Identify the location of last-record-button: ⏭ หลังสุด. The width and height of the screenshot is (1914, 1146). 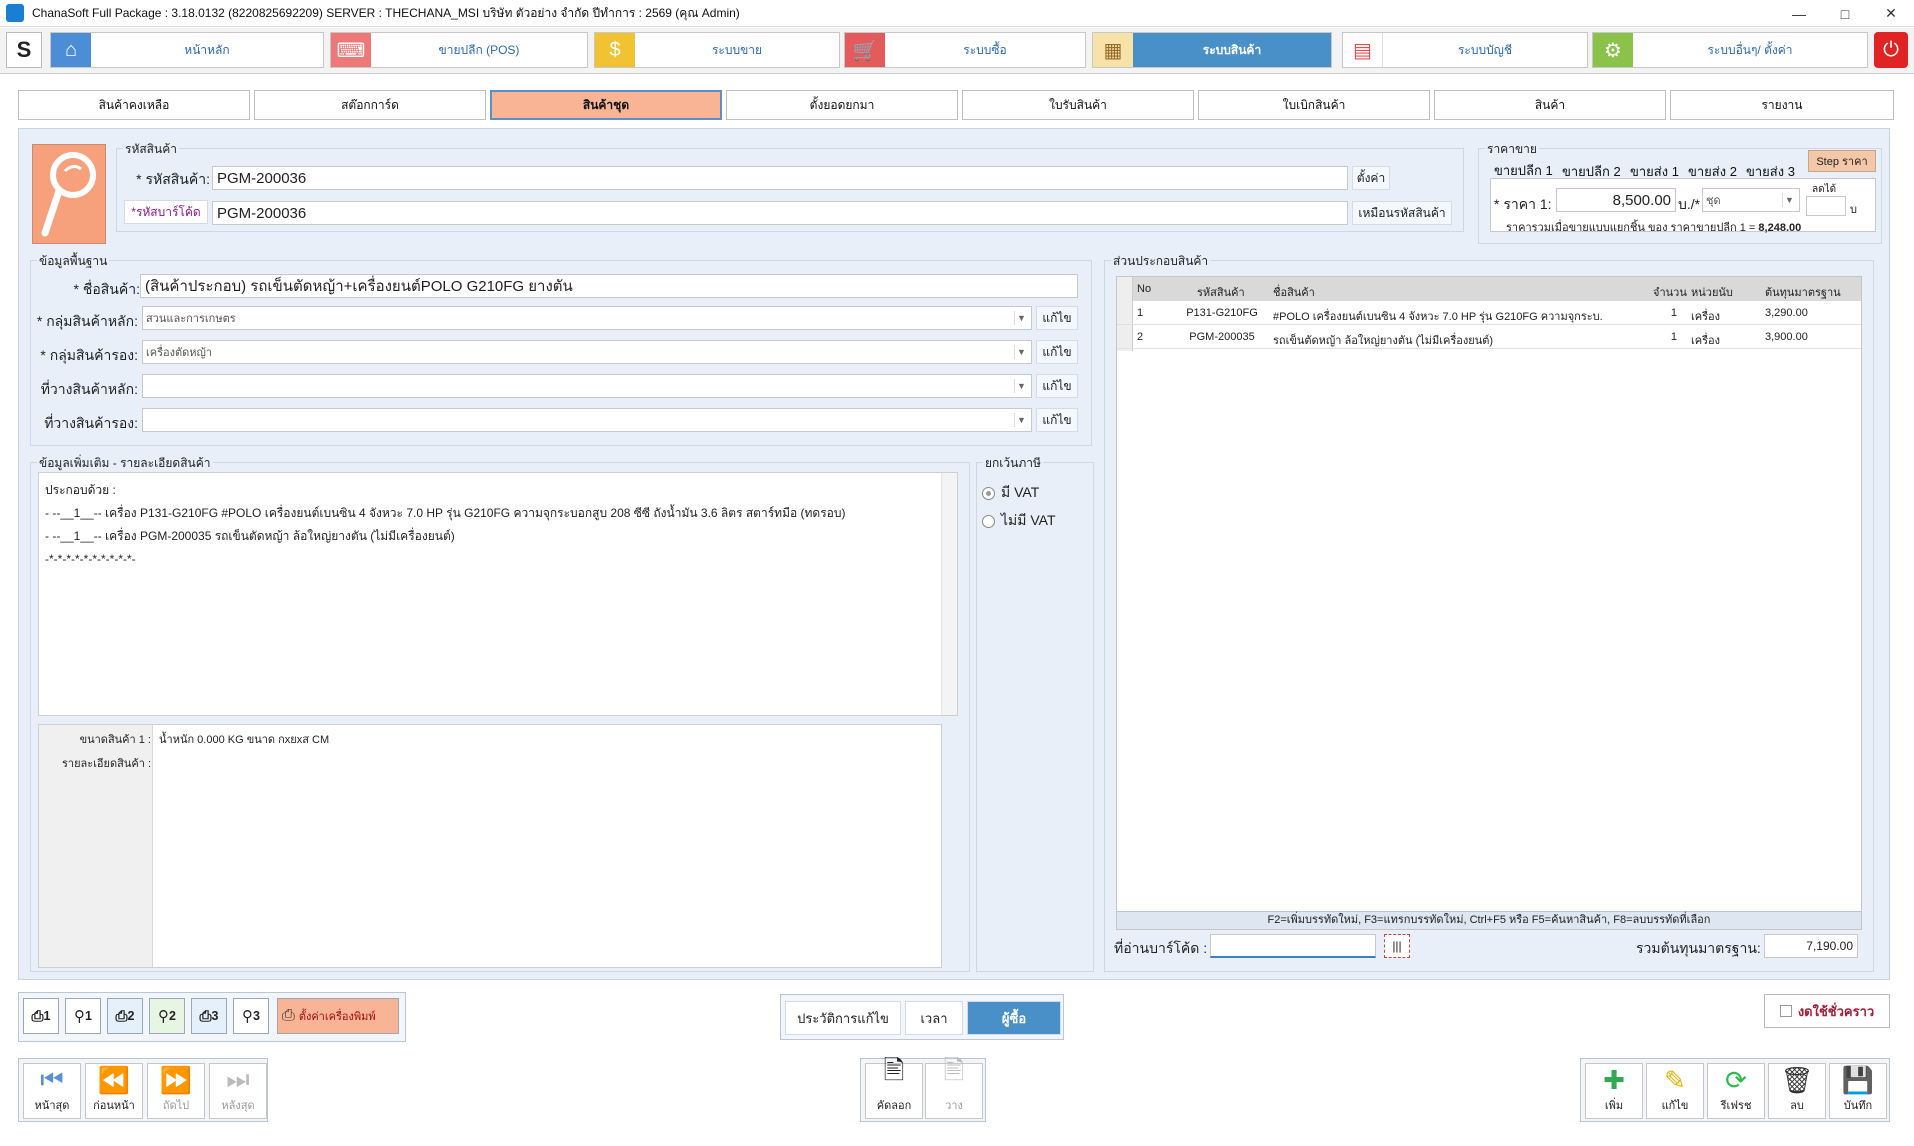
(238, 1091).